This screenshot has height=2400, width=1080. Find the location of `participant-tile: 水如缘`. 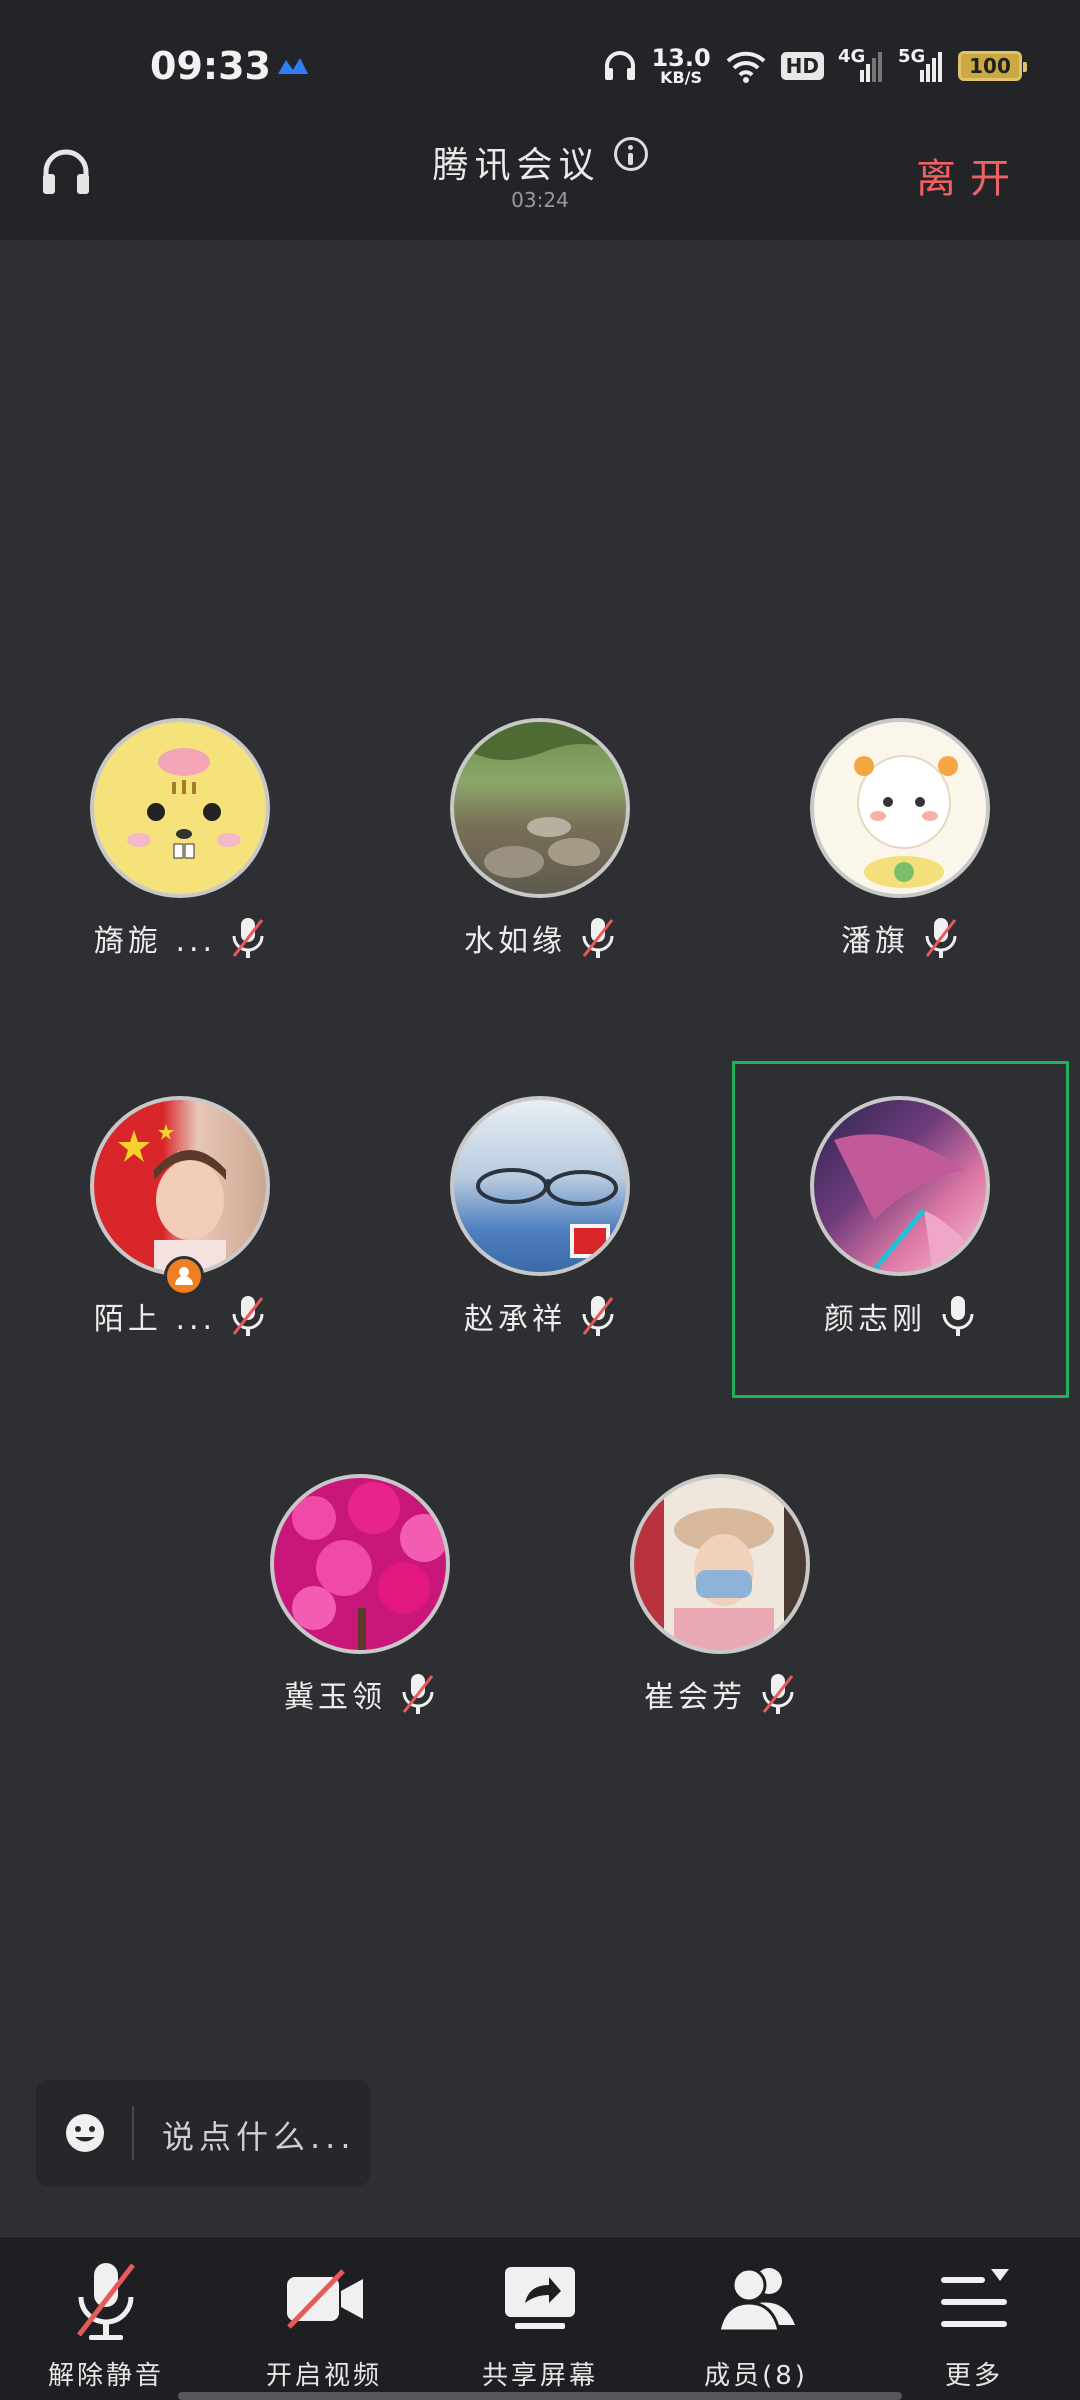

participant-tile: 水如缘 is located at coordinates (540, 843).